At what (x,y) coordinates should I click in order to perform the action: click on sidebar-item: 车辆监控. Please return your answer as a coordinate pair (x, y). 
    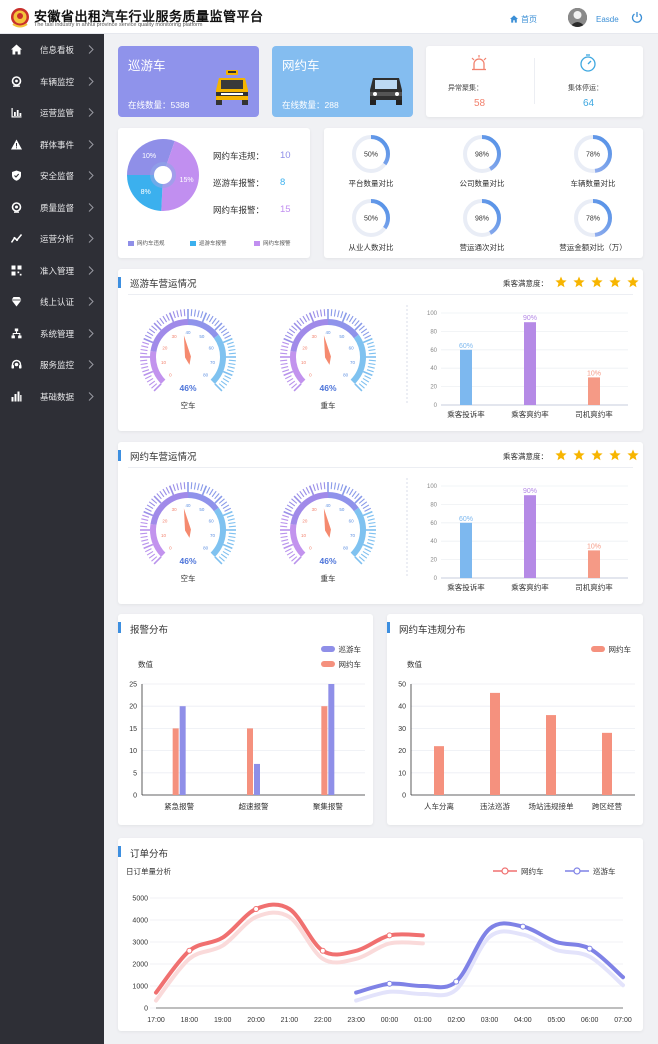
    Looking at the image, I should click on (52, 82).